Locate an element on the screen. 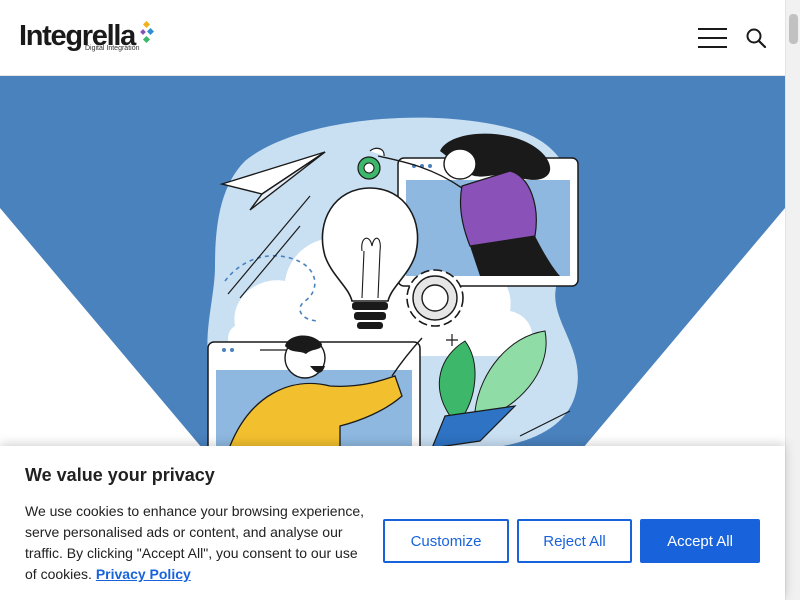 The width and height of the screenshot is (800, 600). accept-all-button: Accept All is located at coordinates (700, 541).